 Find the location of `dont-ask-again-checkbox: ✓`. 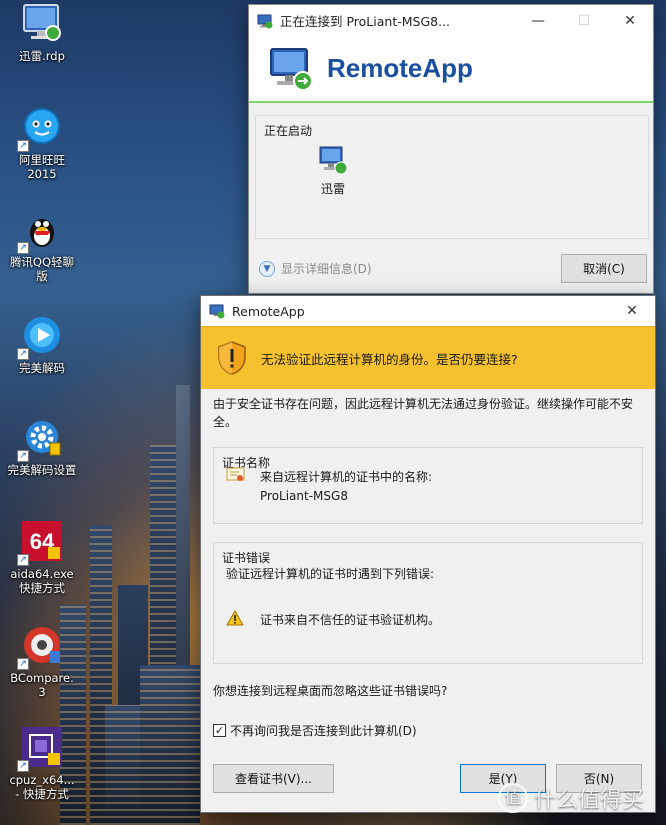

dont-ask-again-checkbox: ✓ is located at coordinates (219, 730).